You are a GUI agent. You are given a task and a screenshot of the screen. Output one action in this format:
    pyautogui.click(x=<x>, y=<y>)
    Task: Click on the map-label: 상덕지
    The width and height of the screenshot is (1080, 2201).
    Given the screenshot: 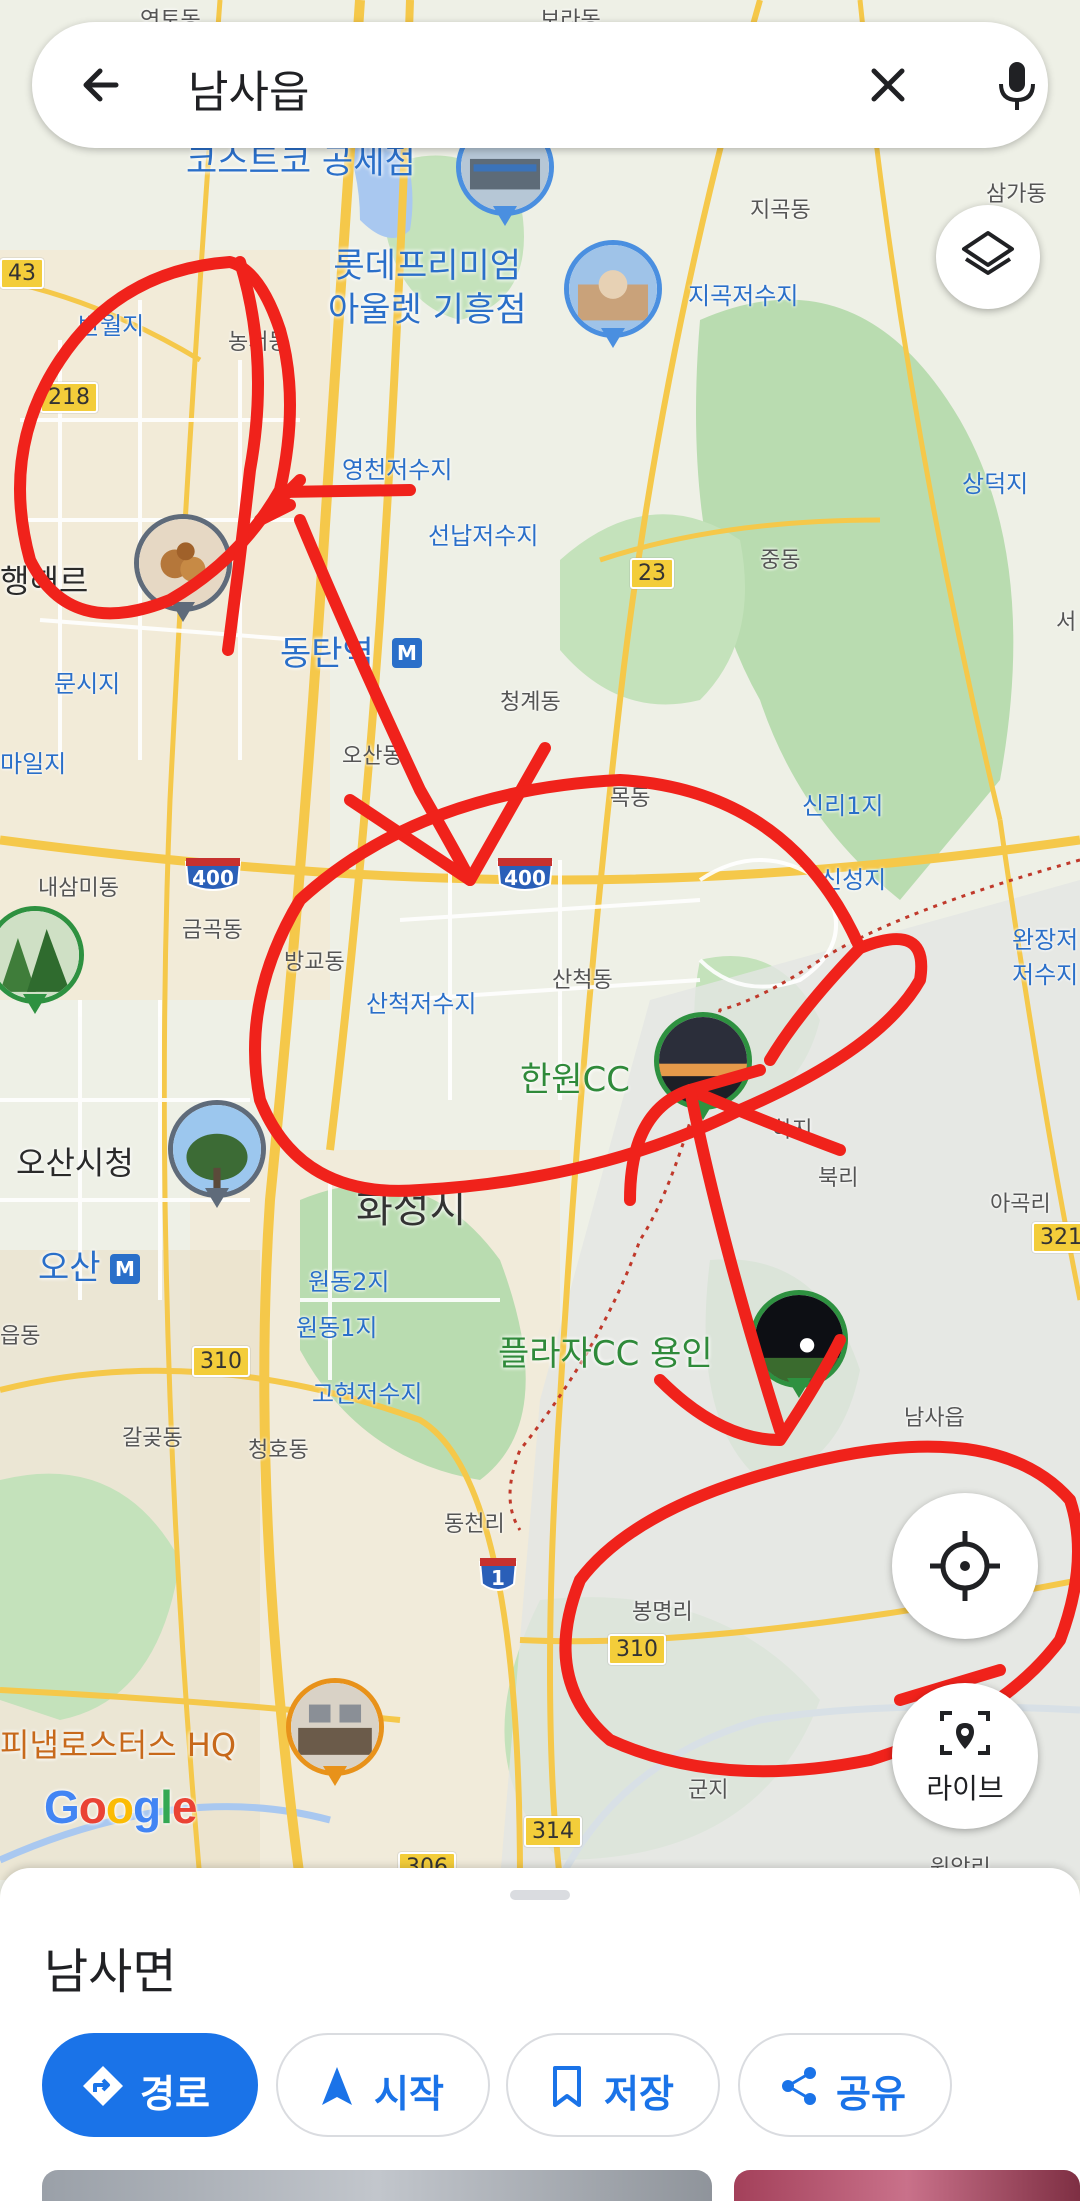 What is the action you would take?
    pyautogui.click(x=995, y=484)
    